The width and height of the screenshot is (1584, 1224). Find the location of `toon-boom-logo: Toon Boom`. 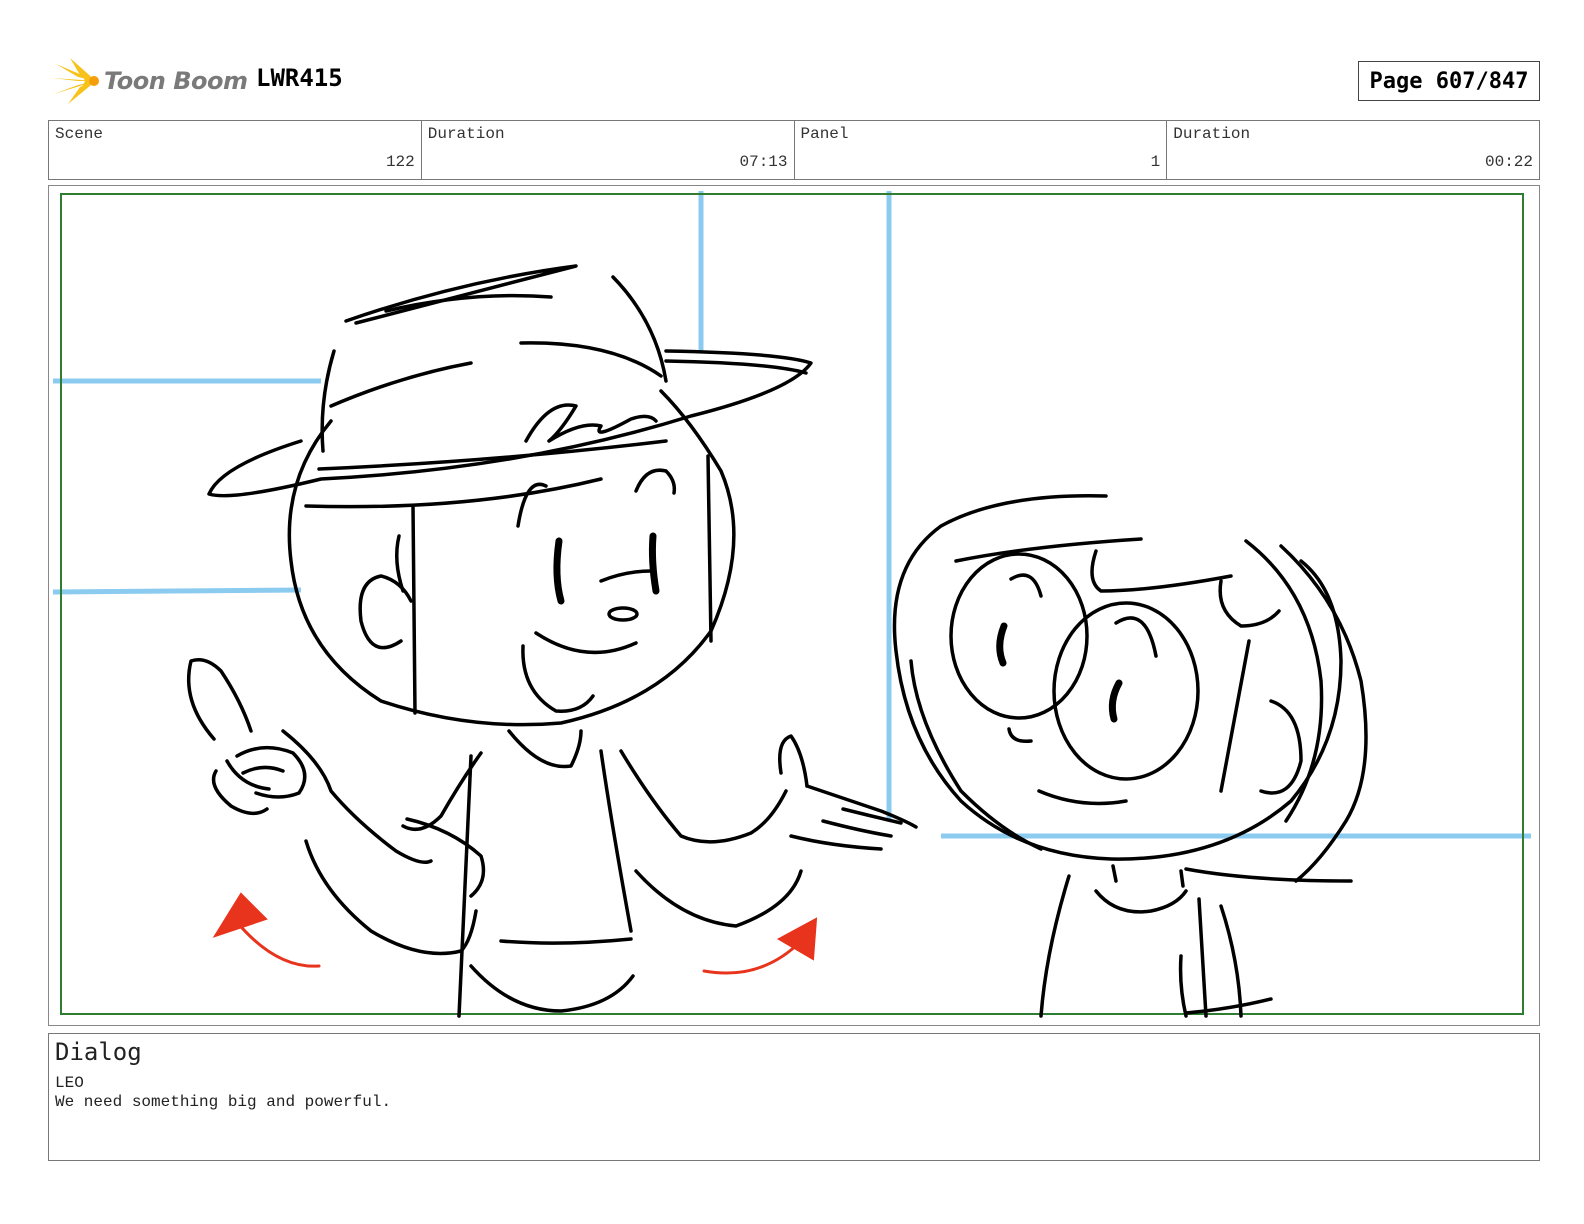

toon-boom-logo: Toon Boom is located at coordinates (150, 81).